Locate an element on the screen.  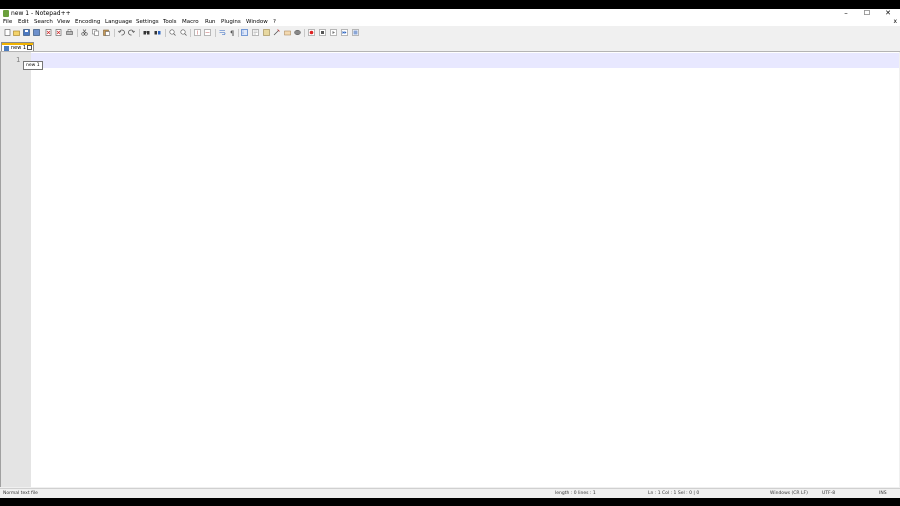
document-icon is located at coordinates (6, 48).